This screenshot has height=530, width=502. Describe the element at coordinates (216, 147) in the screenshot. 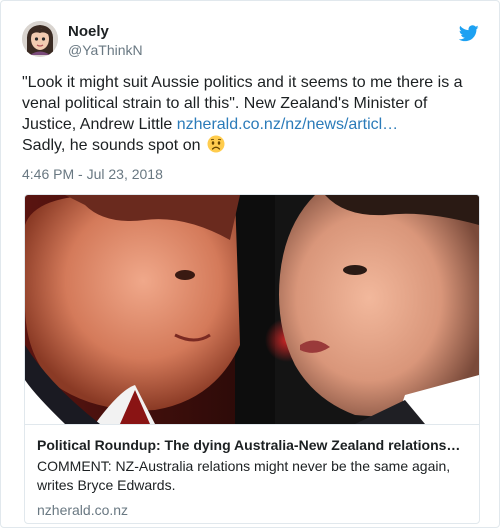

I see `worried-face-emoji` at that location.